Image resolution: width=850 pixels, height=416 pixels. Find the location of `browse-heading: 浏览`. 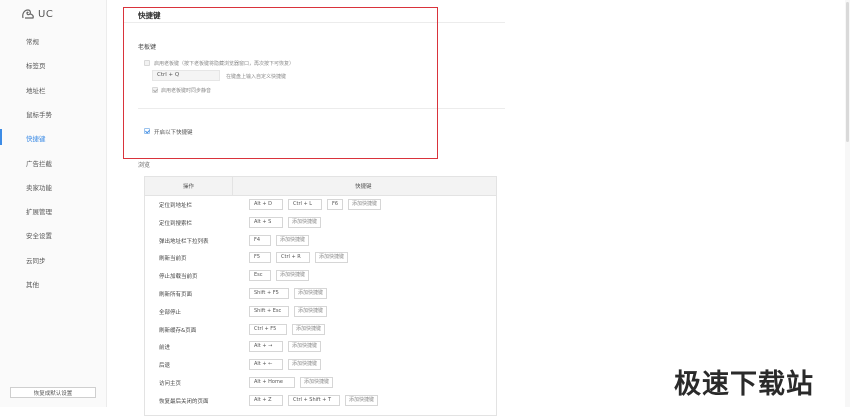

browse-heading: 浏览 is located at coordinates (144, 165).